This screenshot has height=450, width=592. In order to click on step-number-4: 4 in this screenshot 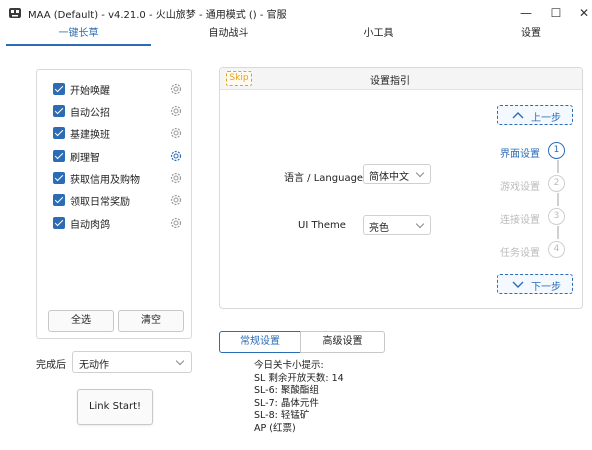, I will do `click(556, 249)`.